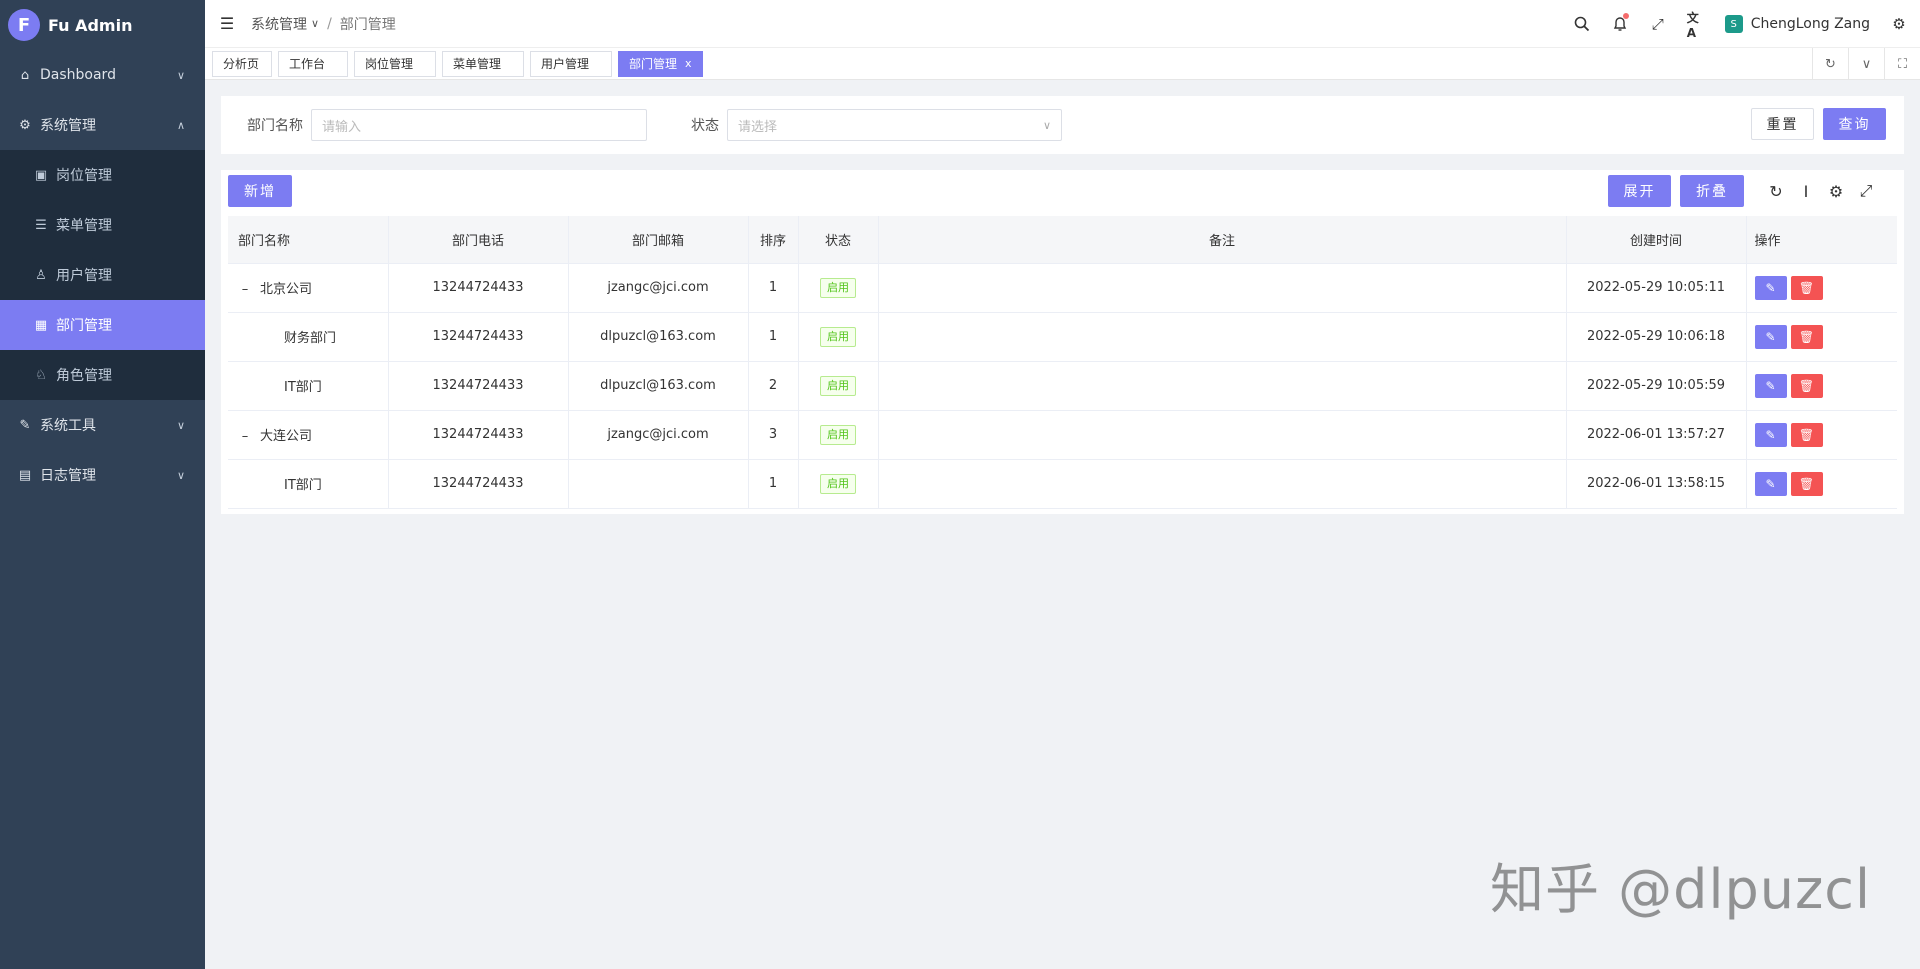 This screenshot has width=1920, height=969. I want to click on sidebar-item-post: ▣ 岗位管理, so click(102, 175).